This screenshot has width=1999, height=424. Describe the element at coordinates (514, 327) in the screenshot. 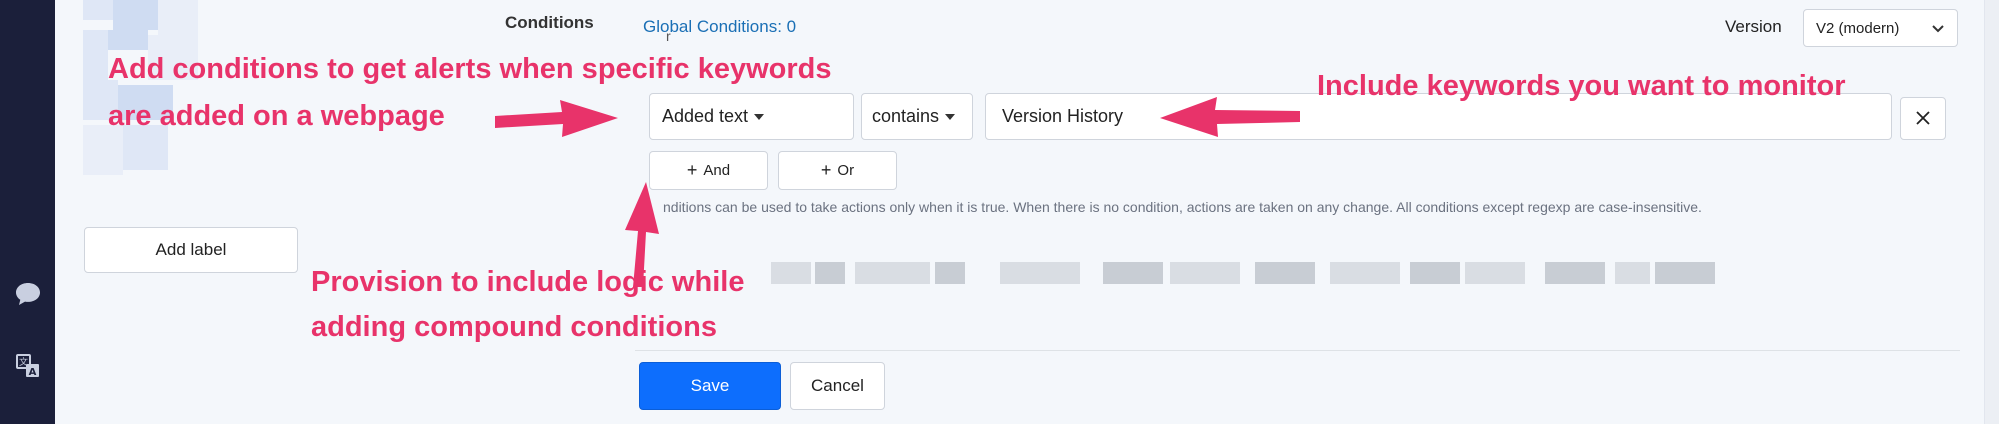

I see `annotation-logic-line2: adding compound conditions` at that location.